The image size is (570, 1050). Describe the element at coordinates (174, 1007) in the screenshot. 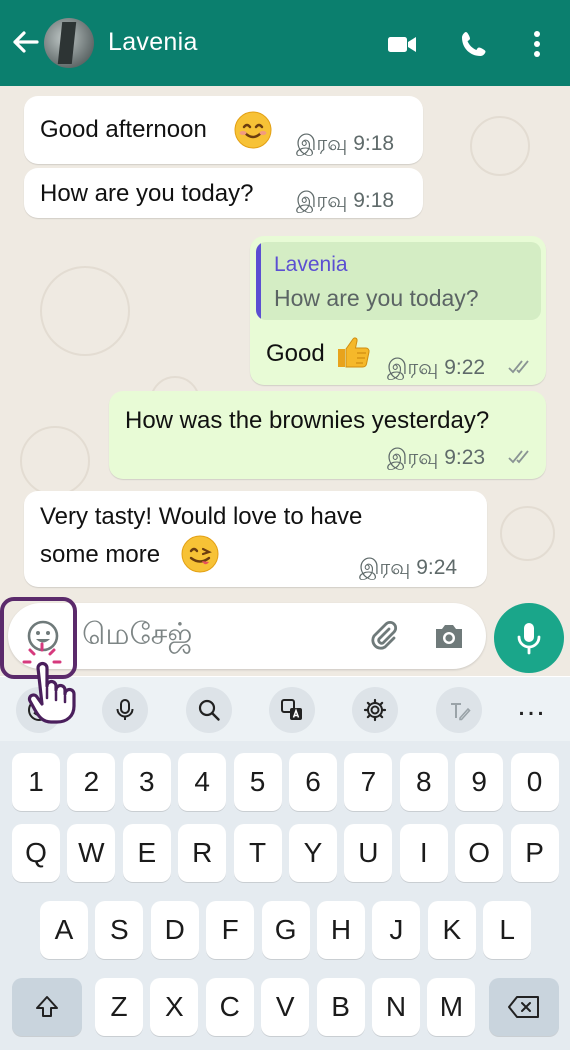

I see `key-x: X` at that location.